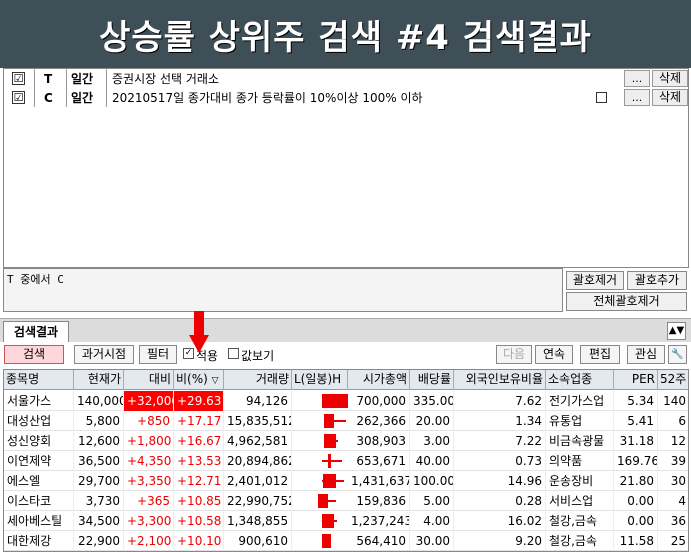  I want to click on header-market-cap: 시가총액, so click(379, 380).